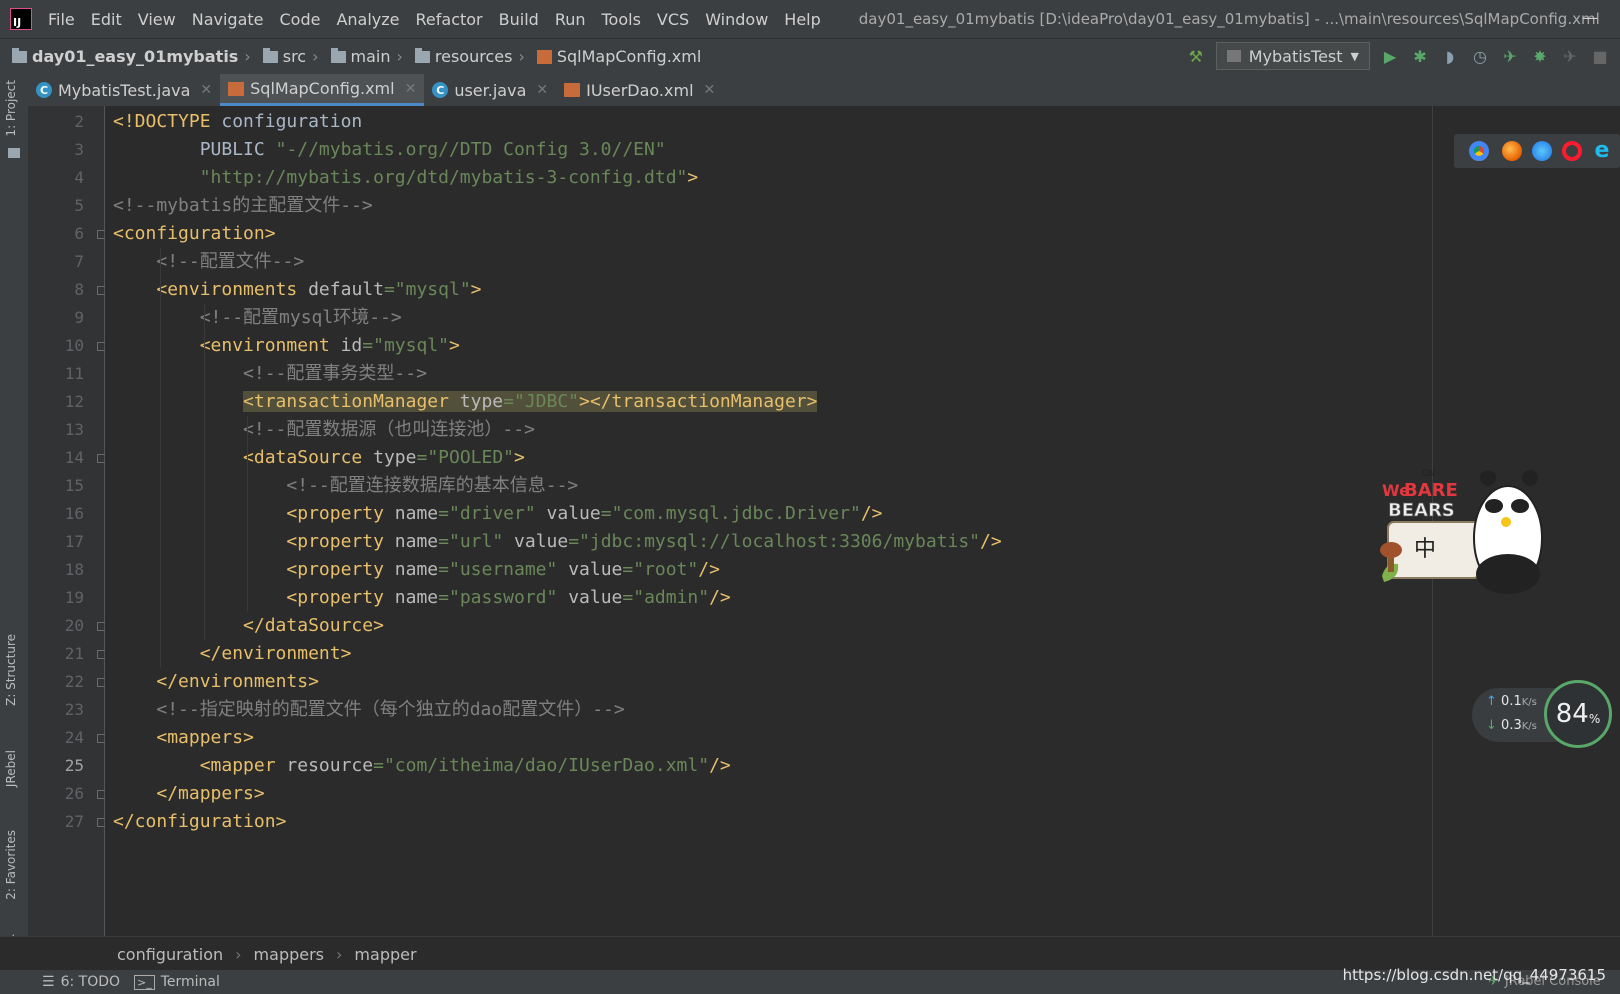  Describe the element at coordinates (79, 317) in the screenshot. I see `line-number: 9` at that location.